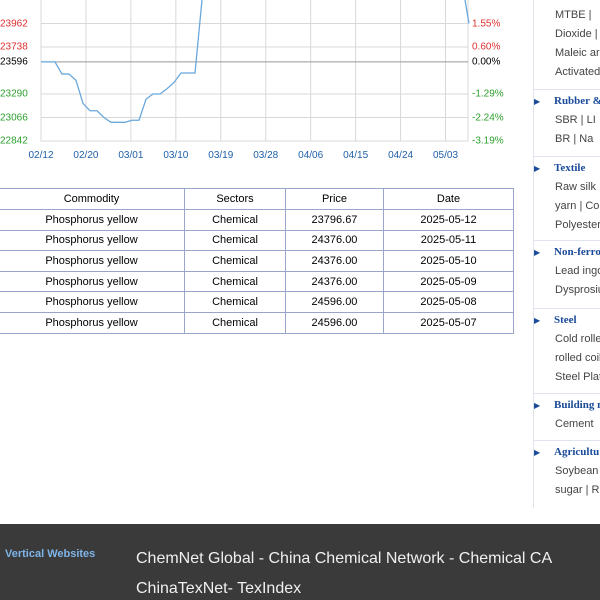  What do you see at coordinates (401, 155) in the screenshot?
I see `x-axis-tick-label: 04/24` at bounding box center [401, 155].